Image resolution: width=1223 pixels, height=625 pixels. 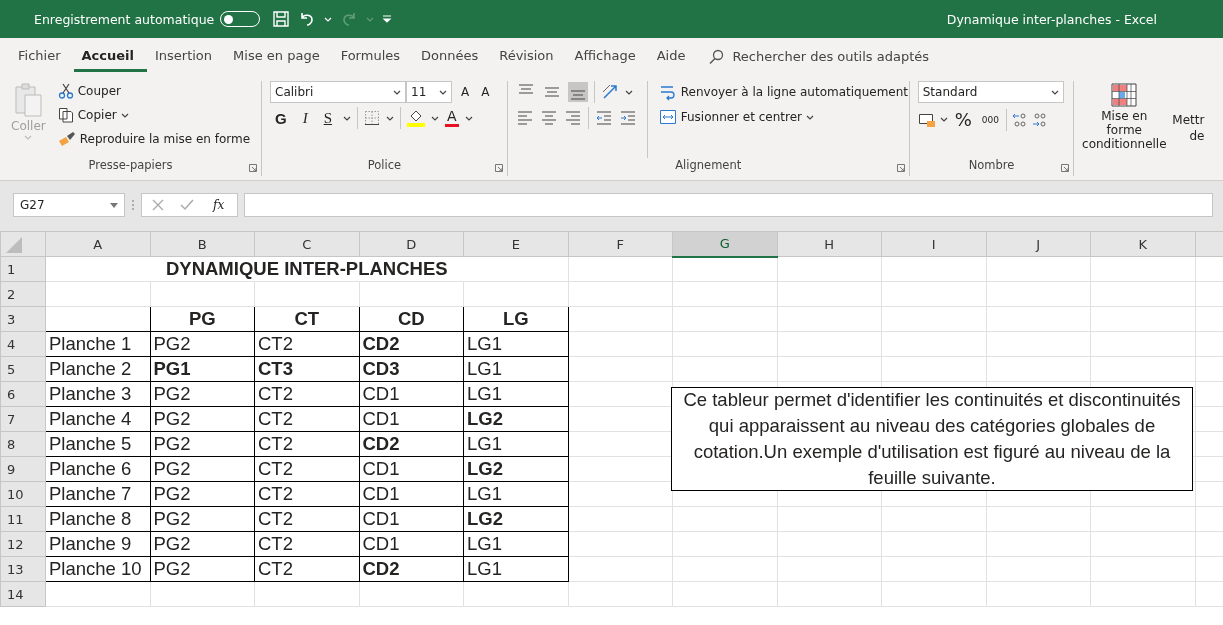 I want to click on column-header: E, so click(x=515, y=244).